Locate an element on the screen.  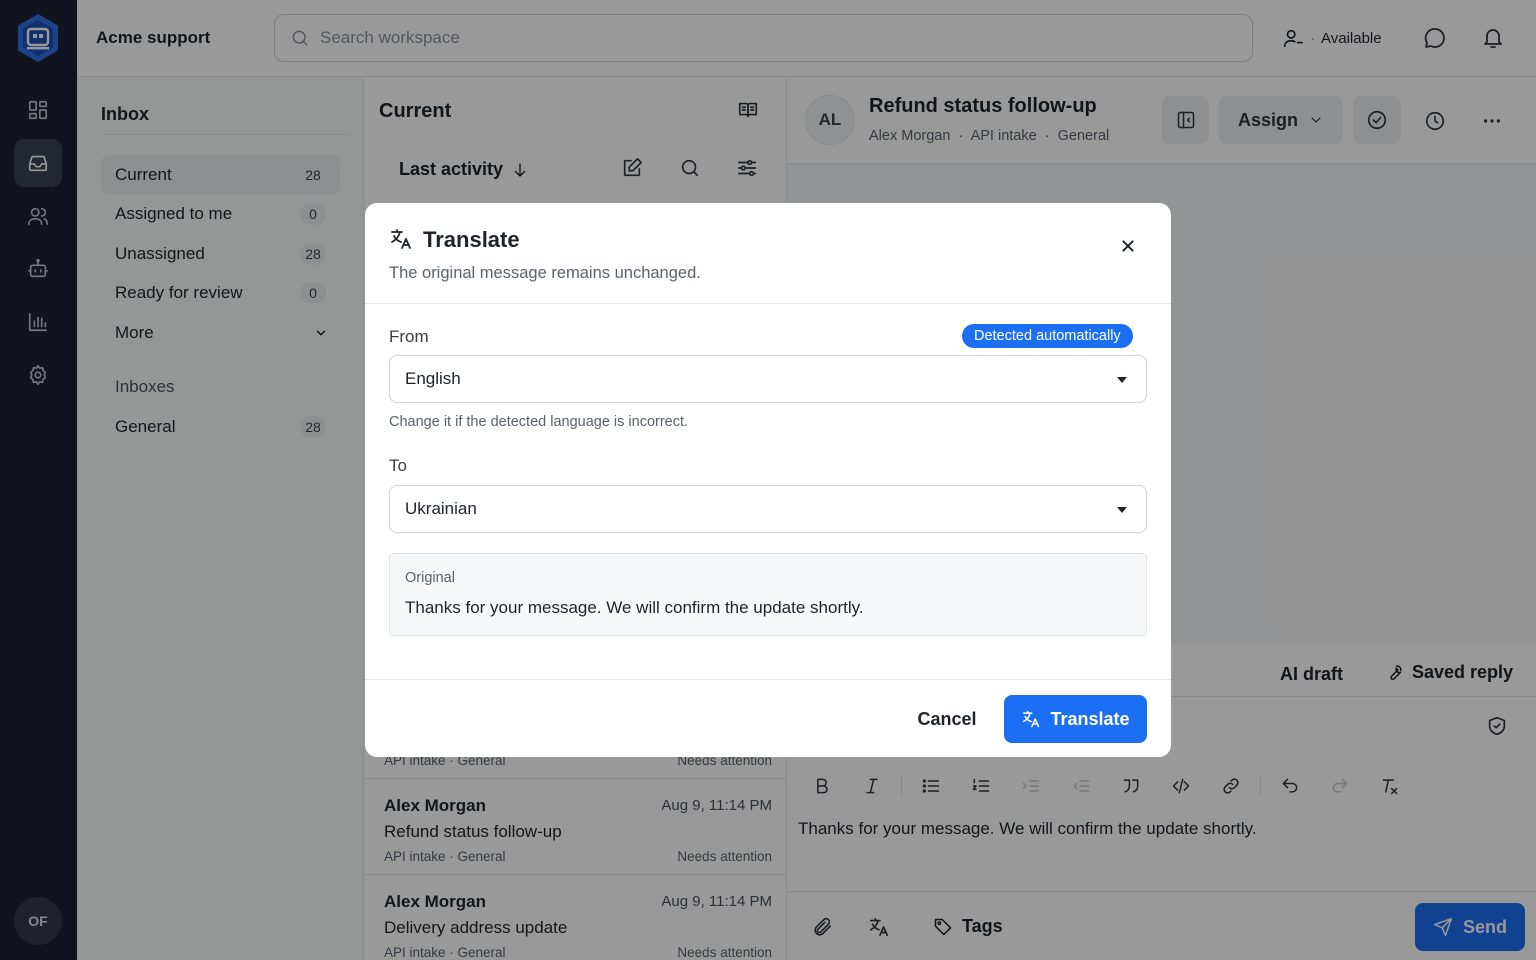
detected-badge: Detected automatically is located at coordinates (1047, 336).